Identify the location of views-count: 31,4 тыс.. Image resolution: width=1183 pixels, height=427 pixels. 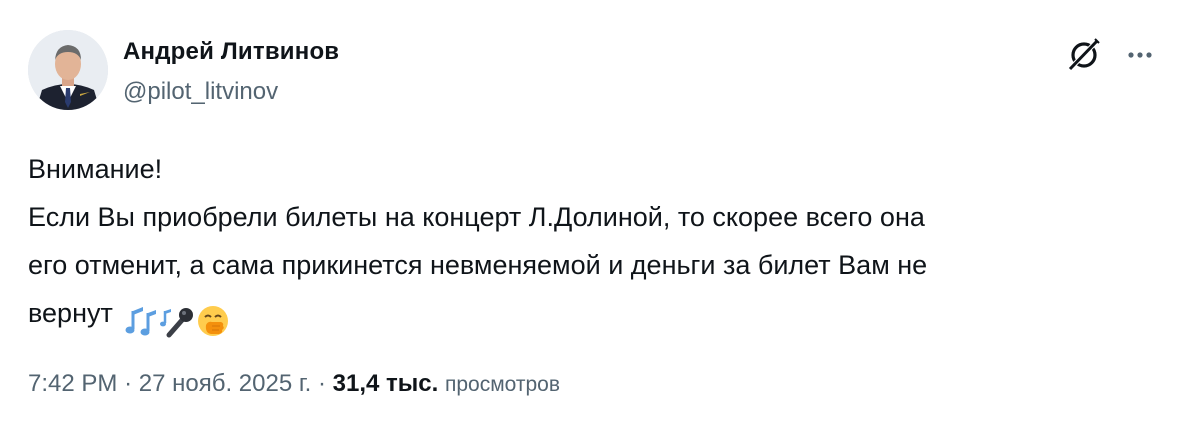
(385, 383).